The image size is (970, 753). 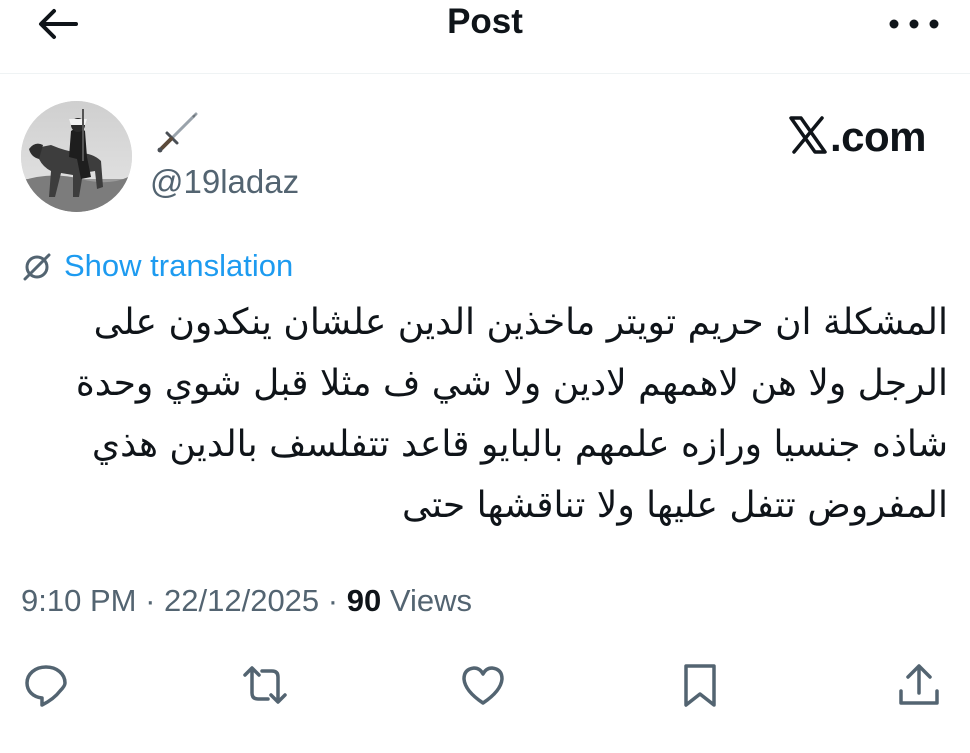 I want to click on repost-icon, so click(x=265, y=685).